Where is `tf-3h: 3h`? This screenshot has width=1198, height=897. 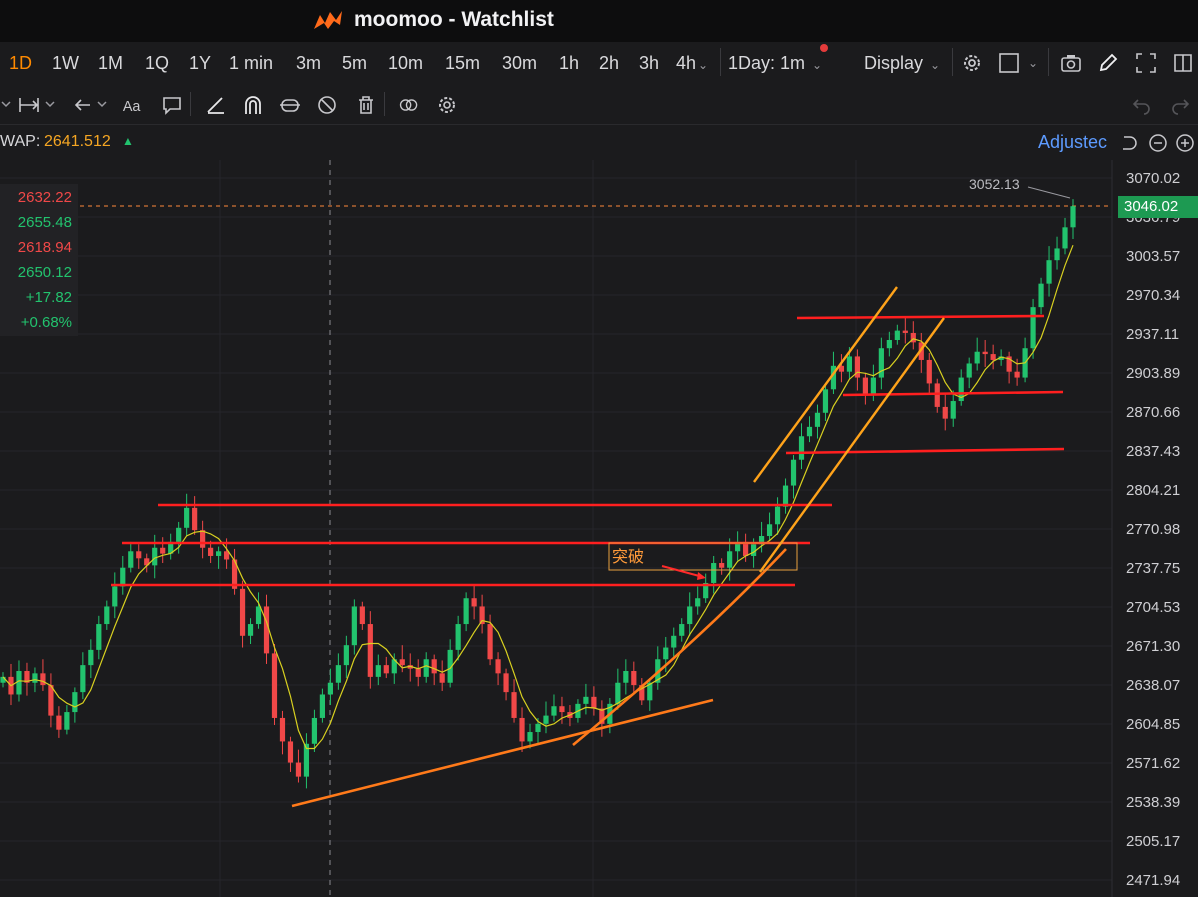 tf-3h: 3h is located at coordinates (649, 63).